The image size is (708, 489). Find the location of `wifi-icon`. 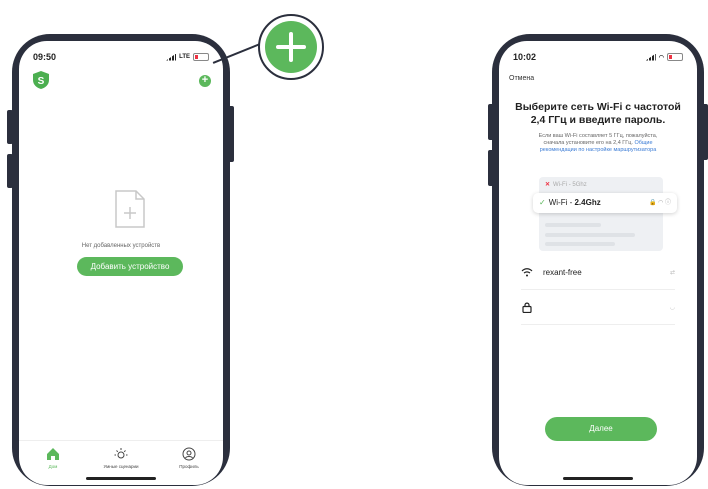

wifi-icon is located at coordinates (527, 272).